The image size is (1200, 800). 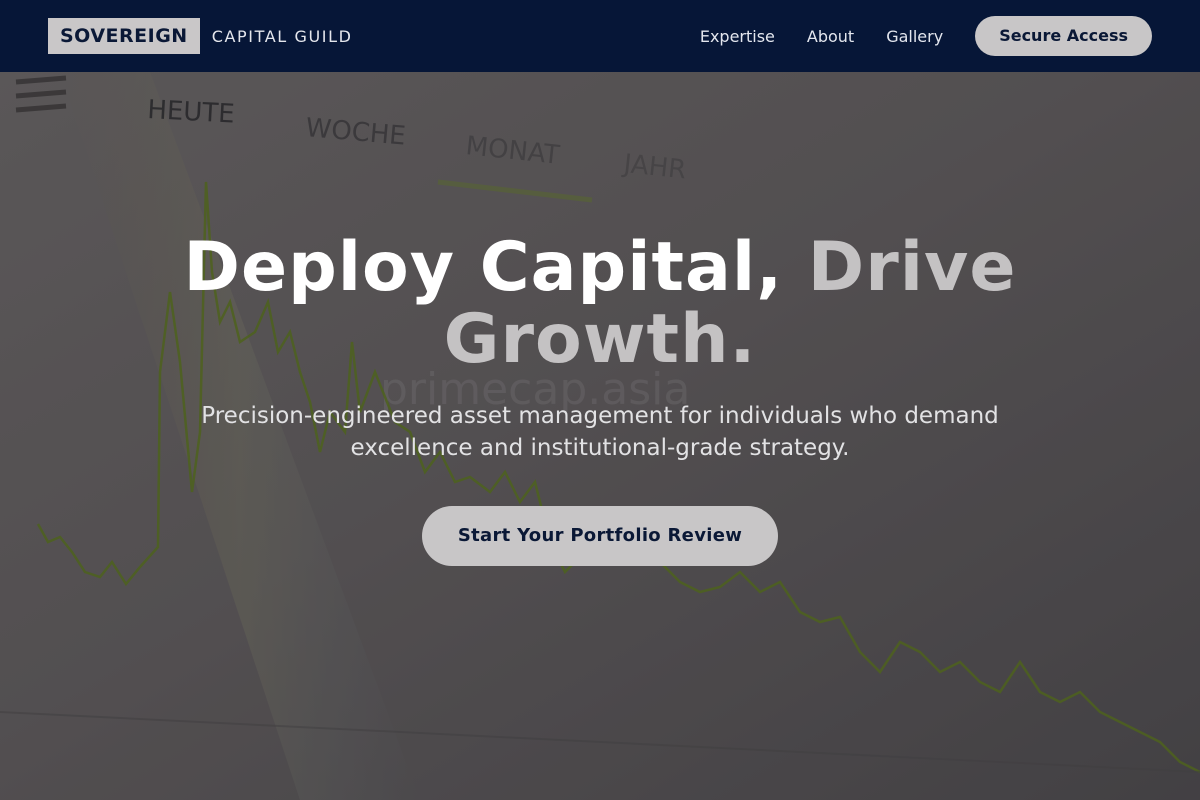 I want to click on secure-access-button: Secure Access, so click(x=1063, y=36).